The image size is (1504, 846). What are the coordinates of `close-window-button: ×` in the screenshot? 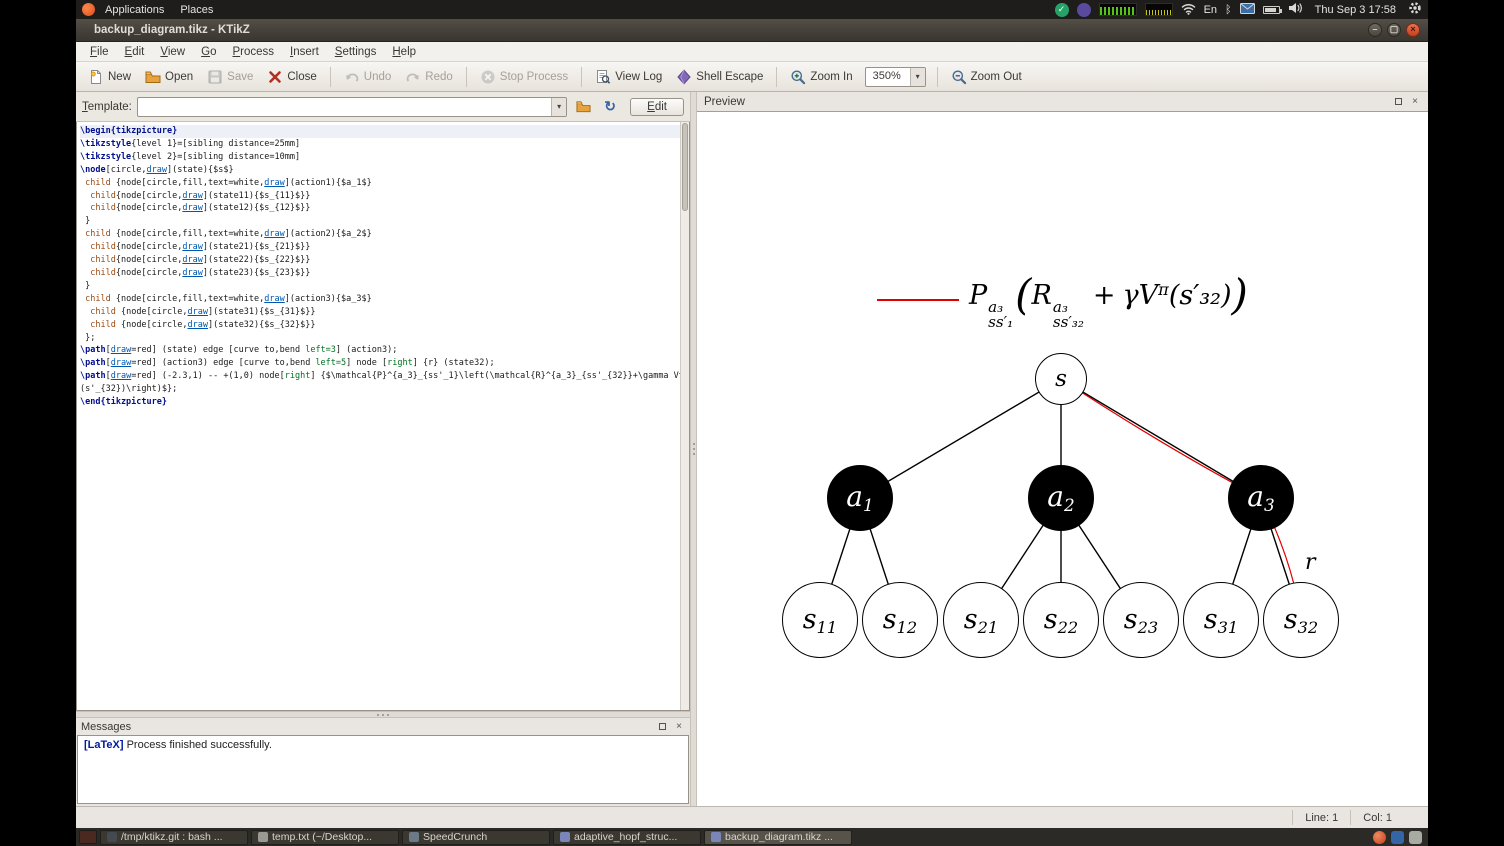 It's located at (1413, 30).